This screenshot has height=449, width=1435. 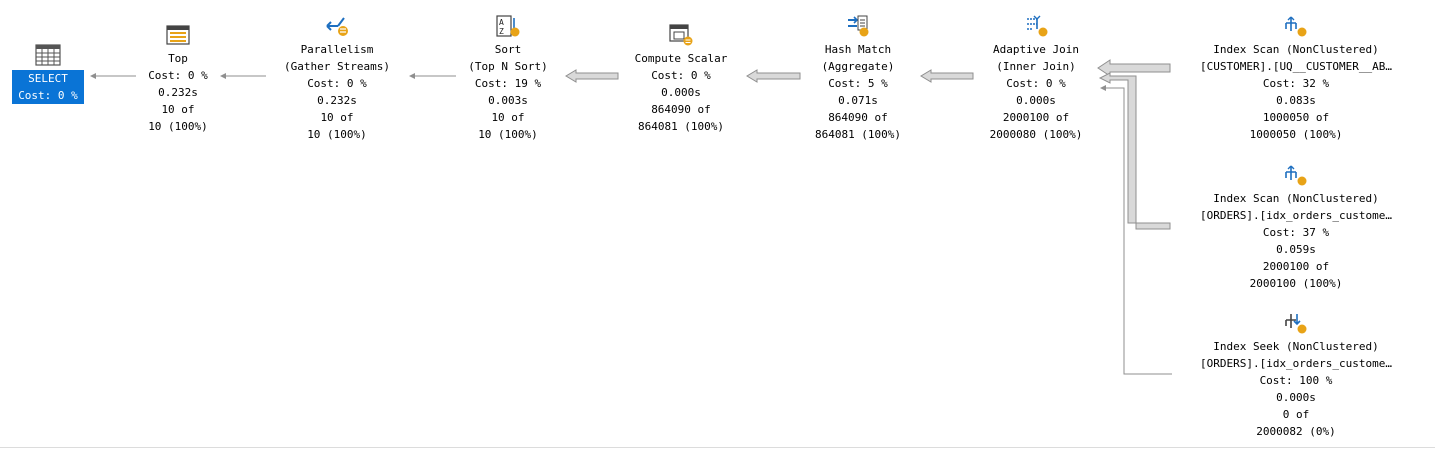 What do you see at coordinates (1296, 283) in the screenshot?
I see `index-scan-orders-rows-estimated: 2000100 (100%)` at bounding box center [1296, 283].